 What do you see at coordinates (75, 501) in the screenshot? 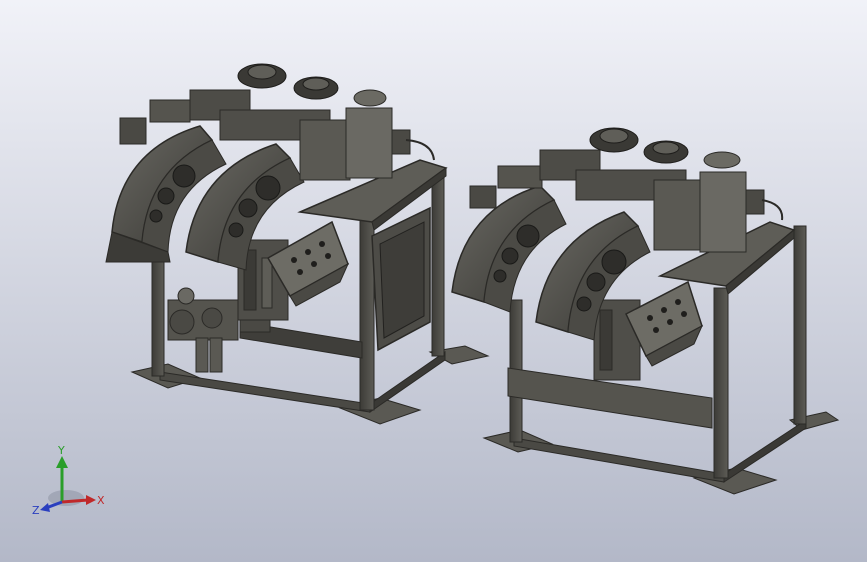
I see `x-axis-line` at bounding box center [75, 501].